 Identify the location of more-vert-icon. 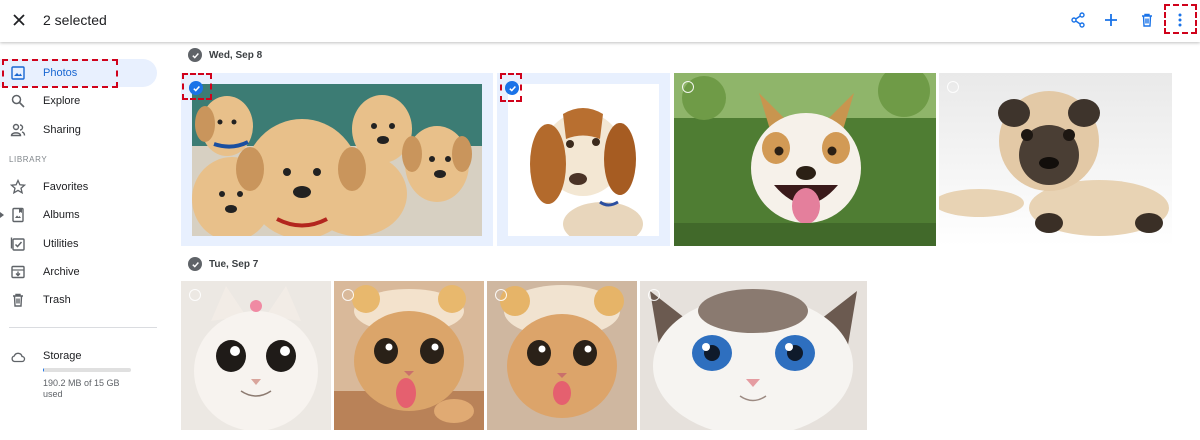
(1180, 20).